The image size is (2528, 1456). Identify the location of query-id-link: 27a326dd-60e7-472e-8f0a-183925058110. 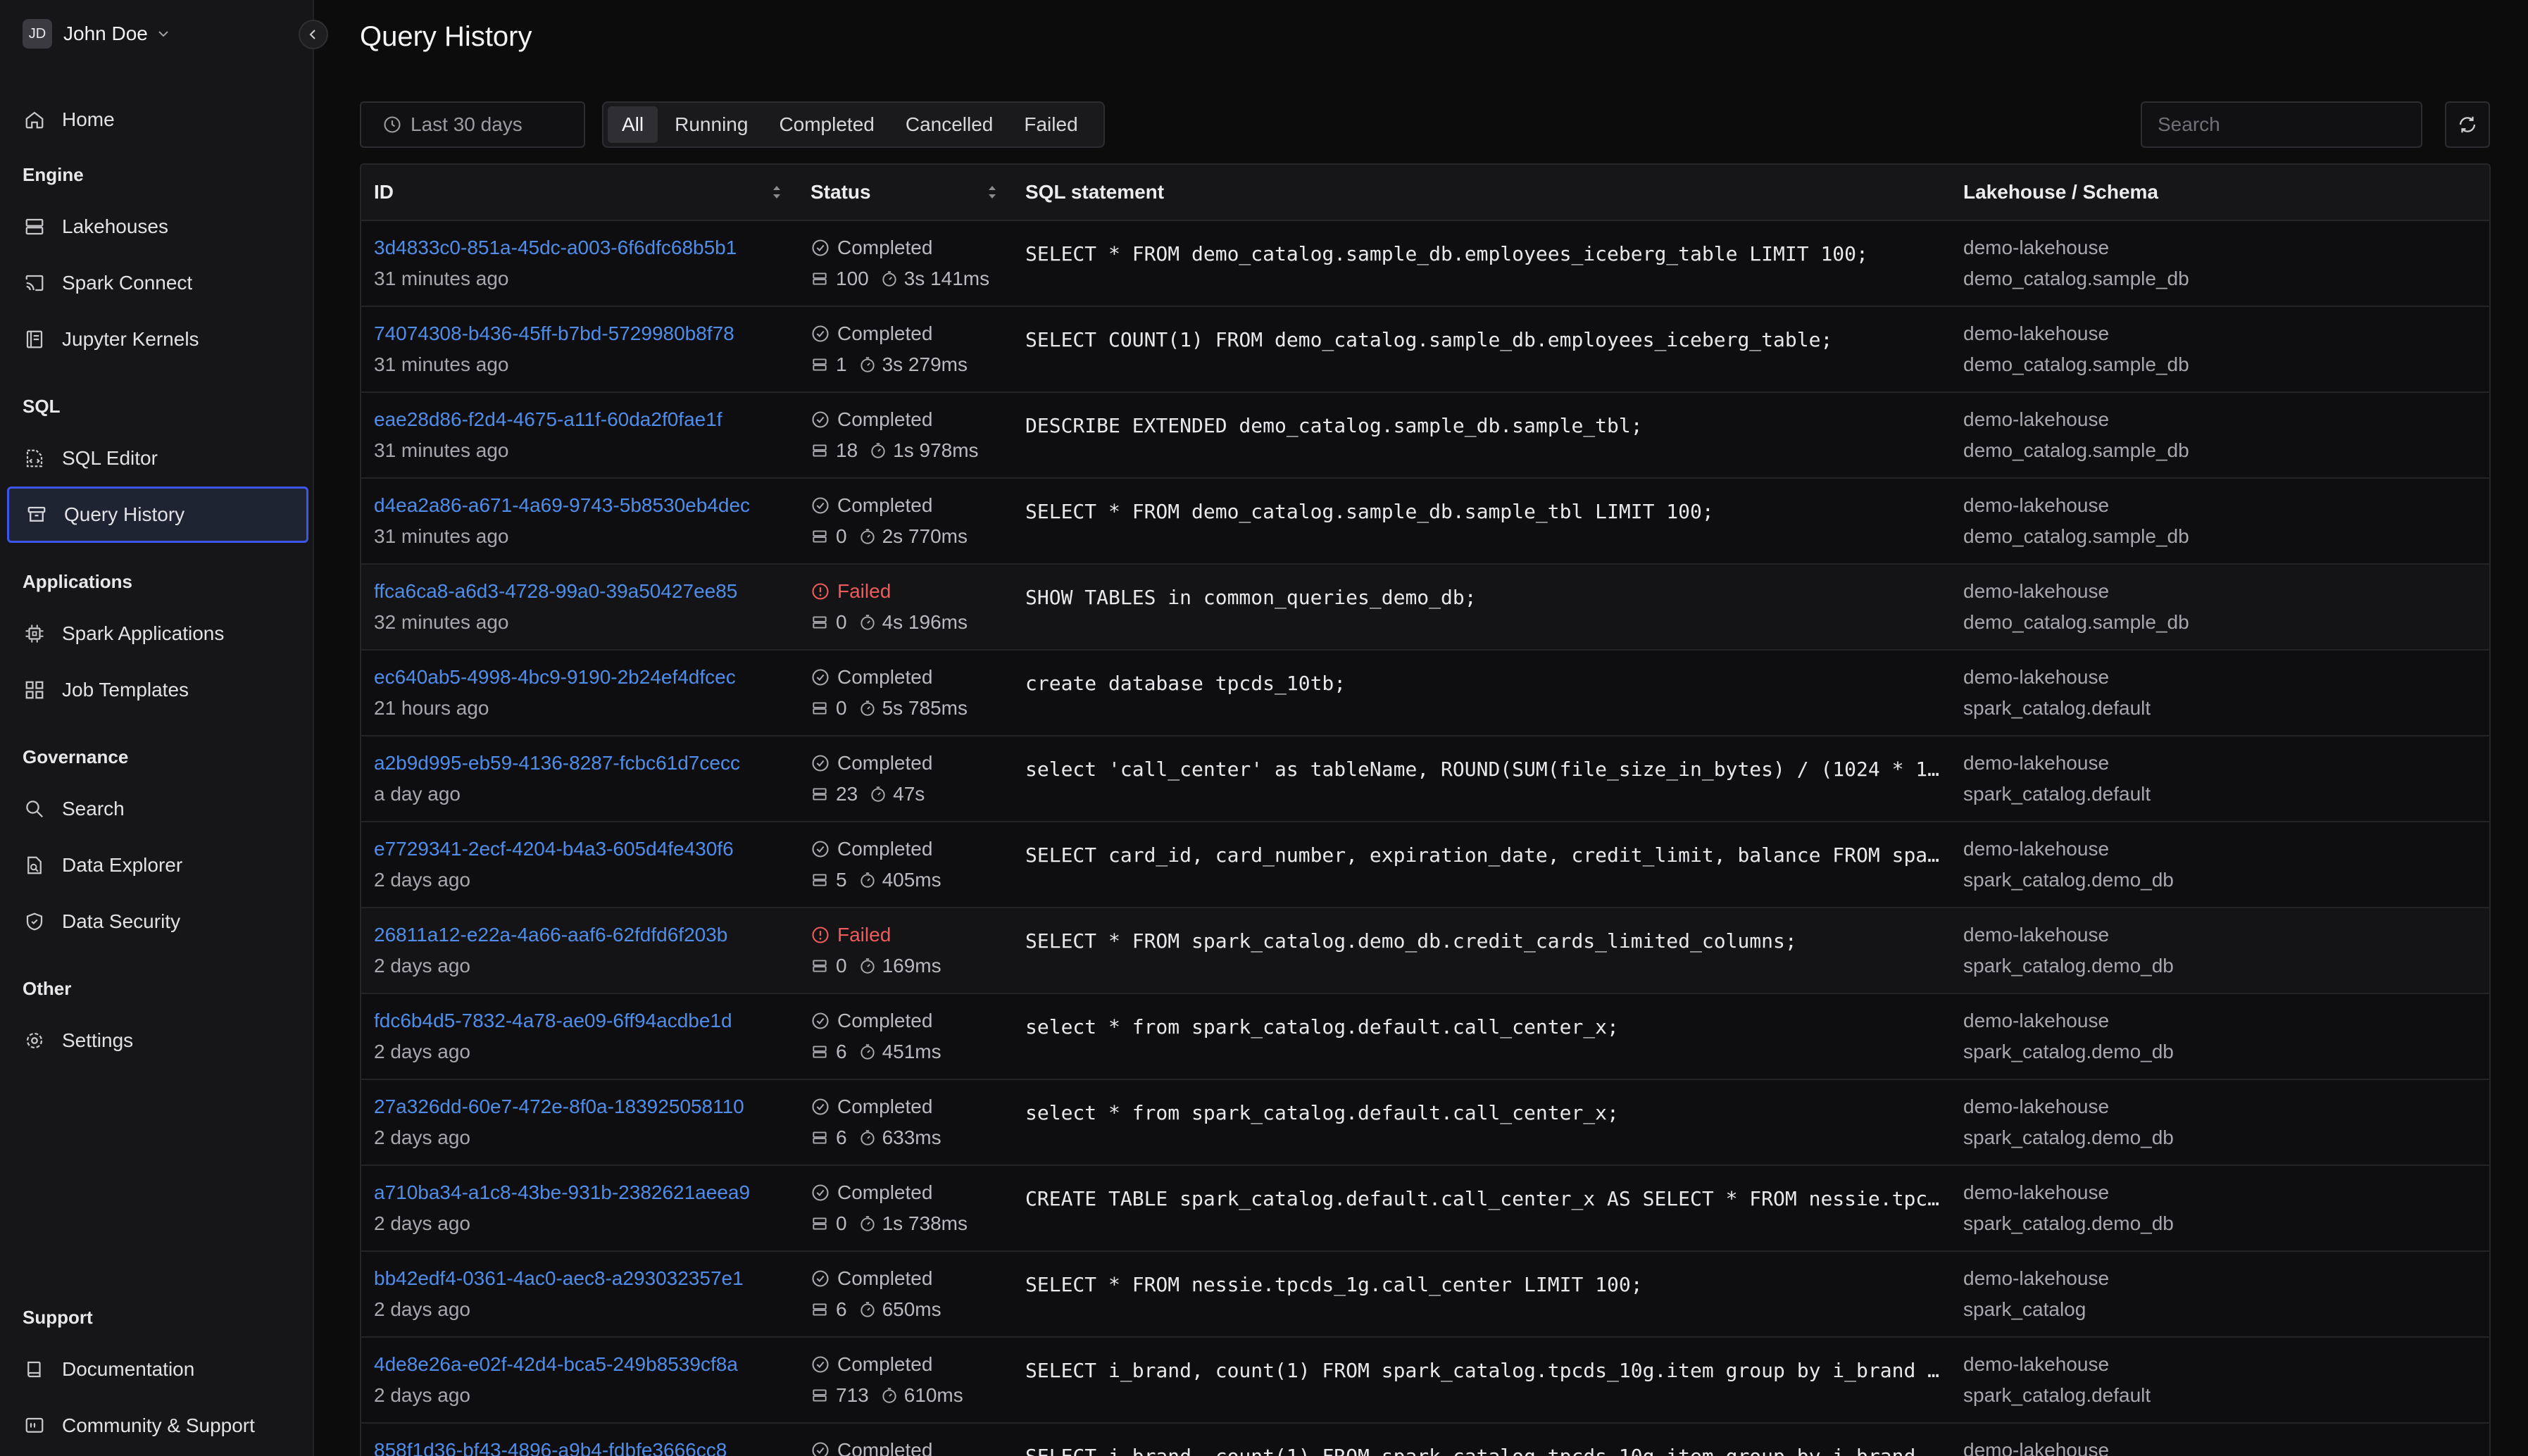
(559, 1107).